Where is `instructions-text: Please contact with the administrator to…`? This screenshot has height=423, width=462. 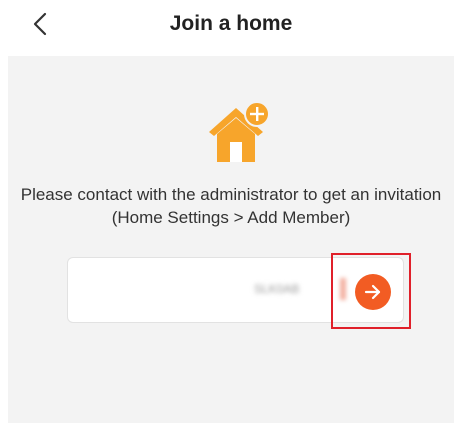
instructions-text: Please contact with the administrator to… is located at coordinates (231, 206).